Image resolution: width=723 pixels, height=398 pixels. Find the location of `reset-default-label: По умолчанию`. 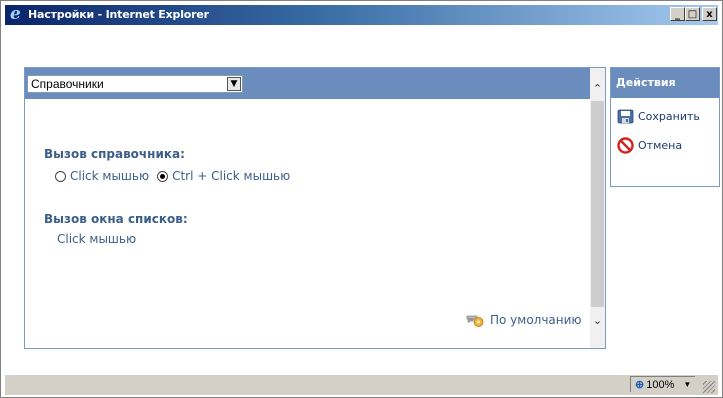

reset-default-label: По умолчанию is located at coordinates (536, 320).